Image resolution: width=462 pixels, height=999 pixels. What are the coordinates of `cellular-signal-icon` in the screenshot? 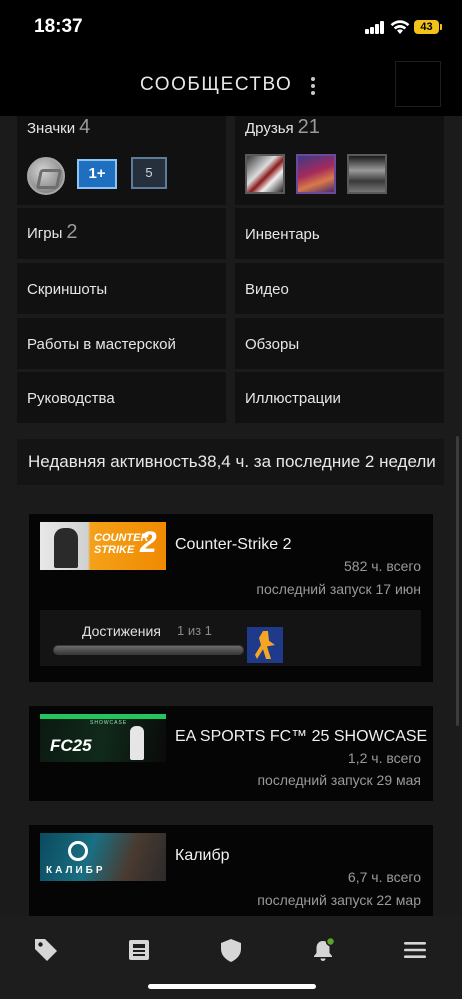 It's located at (374, 27).